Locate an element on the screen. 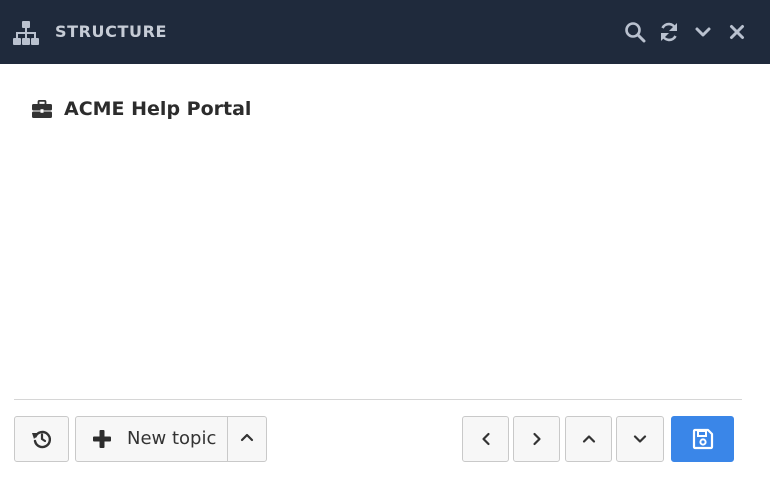 This screenshot has height=480, width=770. tree-item-label: ACME Help Portal is located at coordinates (158, 109).